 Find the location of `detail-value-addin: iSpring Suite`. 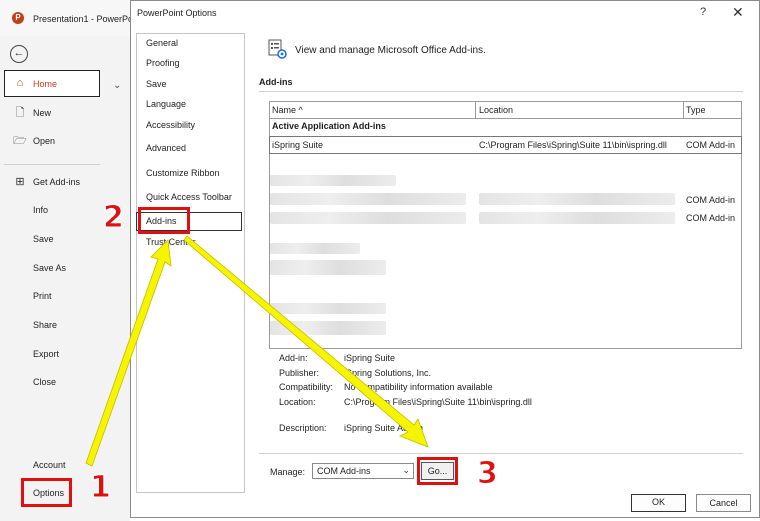

detail-value-addin: iSpring Suite is located at coordinates (370, 358).